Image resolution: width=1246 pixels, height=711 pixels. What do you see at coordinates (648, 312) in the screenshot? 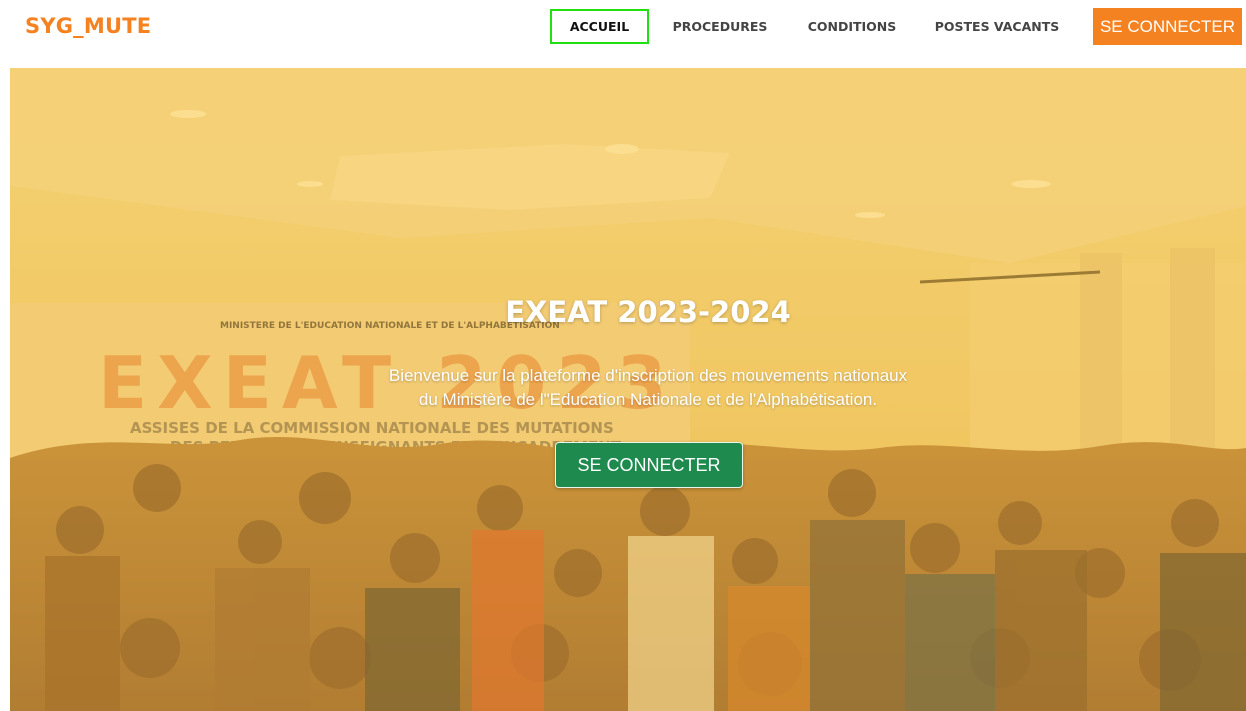
I see `hero-title: EXEAT 2023-2024` at bounding box center [648, 312].